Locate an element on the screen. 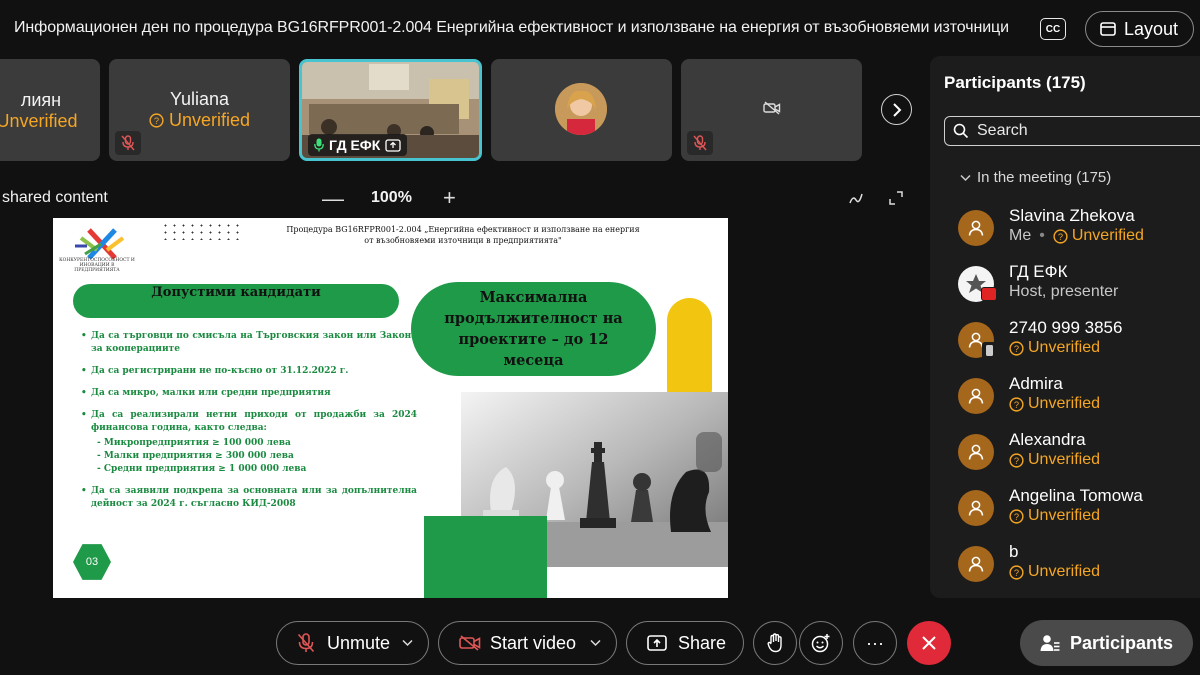 The height and width of the screenshot is (675, 1200). raise-hand-button is located at coordinates (775, 643).